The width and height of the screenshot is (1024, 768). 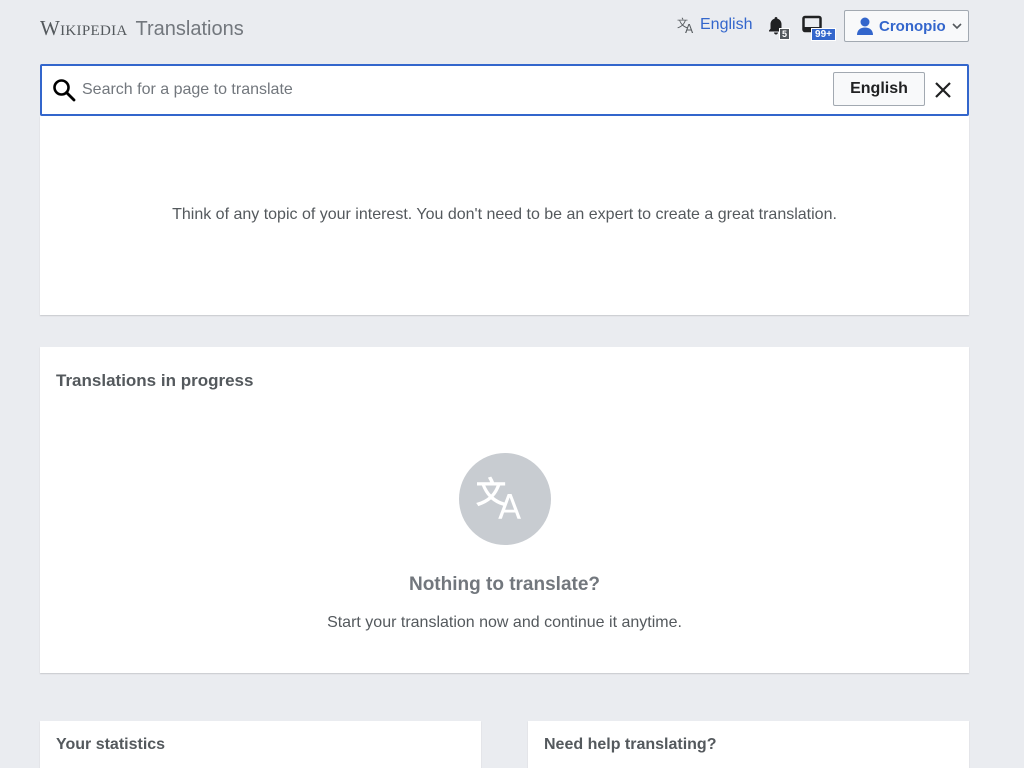 What do you see at coordinates (630, 744) in the screenshot?
I see `help-title: Need help translating?` at bounding box center [630, 744].